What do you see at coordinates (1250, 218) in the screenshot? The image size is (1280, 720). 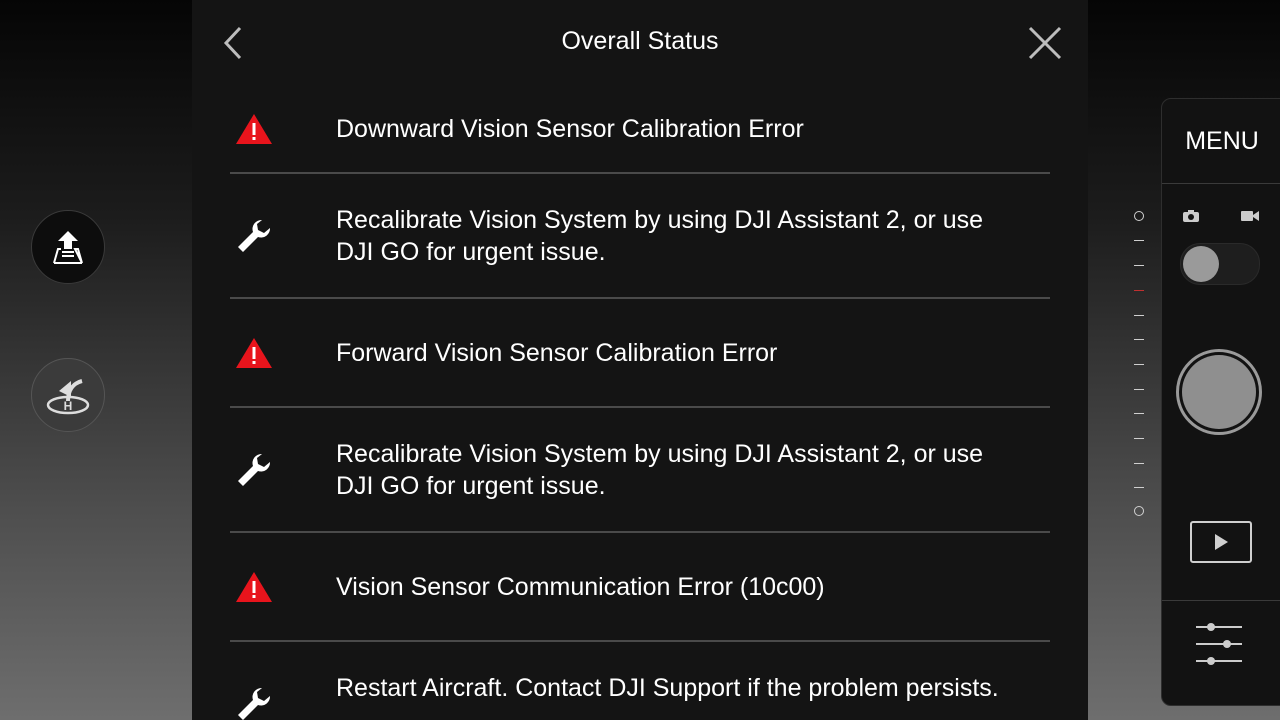 I see `video-camera-icon` at bounding box center [1250, 218].